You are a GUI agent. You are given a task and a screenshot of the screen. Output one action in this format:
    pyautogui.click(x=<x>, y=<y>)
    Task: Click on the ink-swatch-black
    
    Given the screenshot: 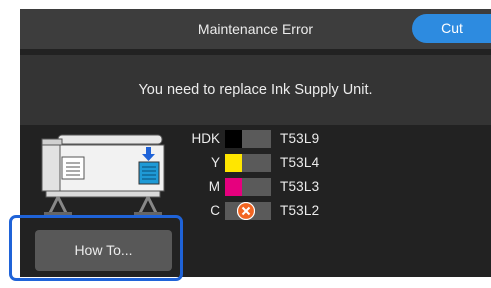 What is the action you would take?
    pyautogui.click(x=233, y=139)
    